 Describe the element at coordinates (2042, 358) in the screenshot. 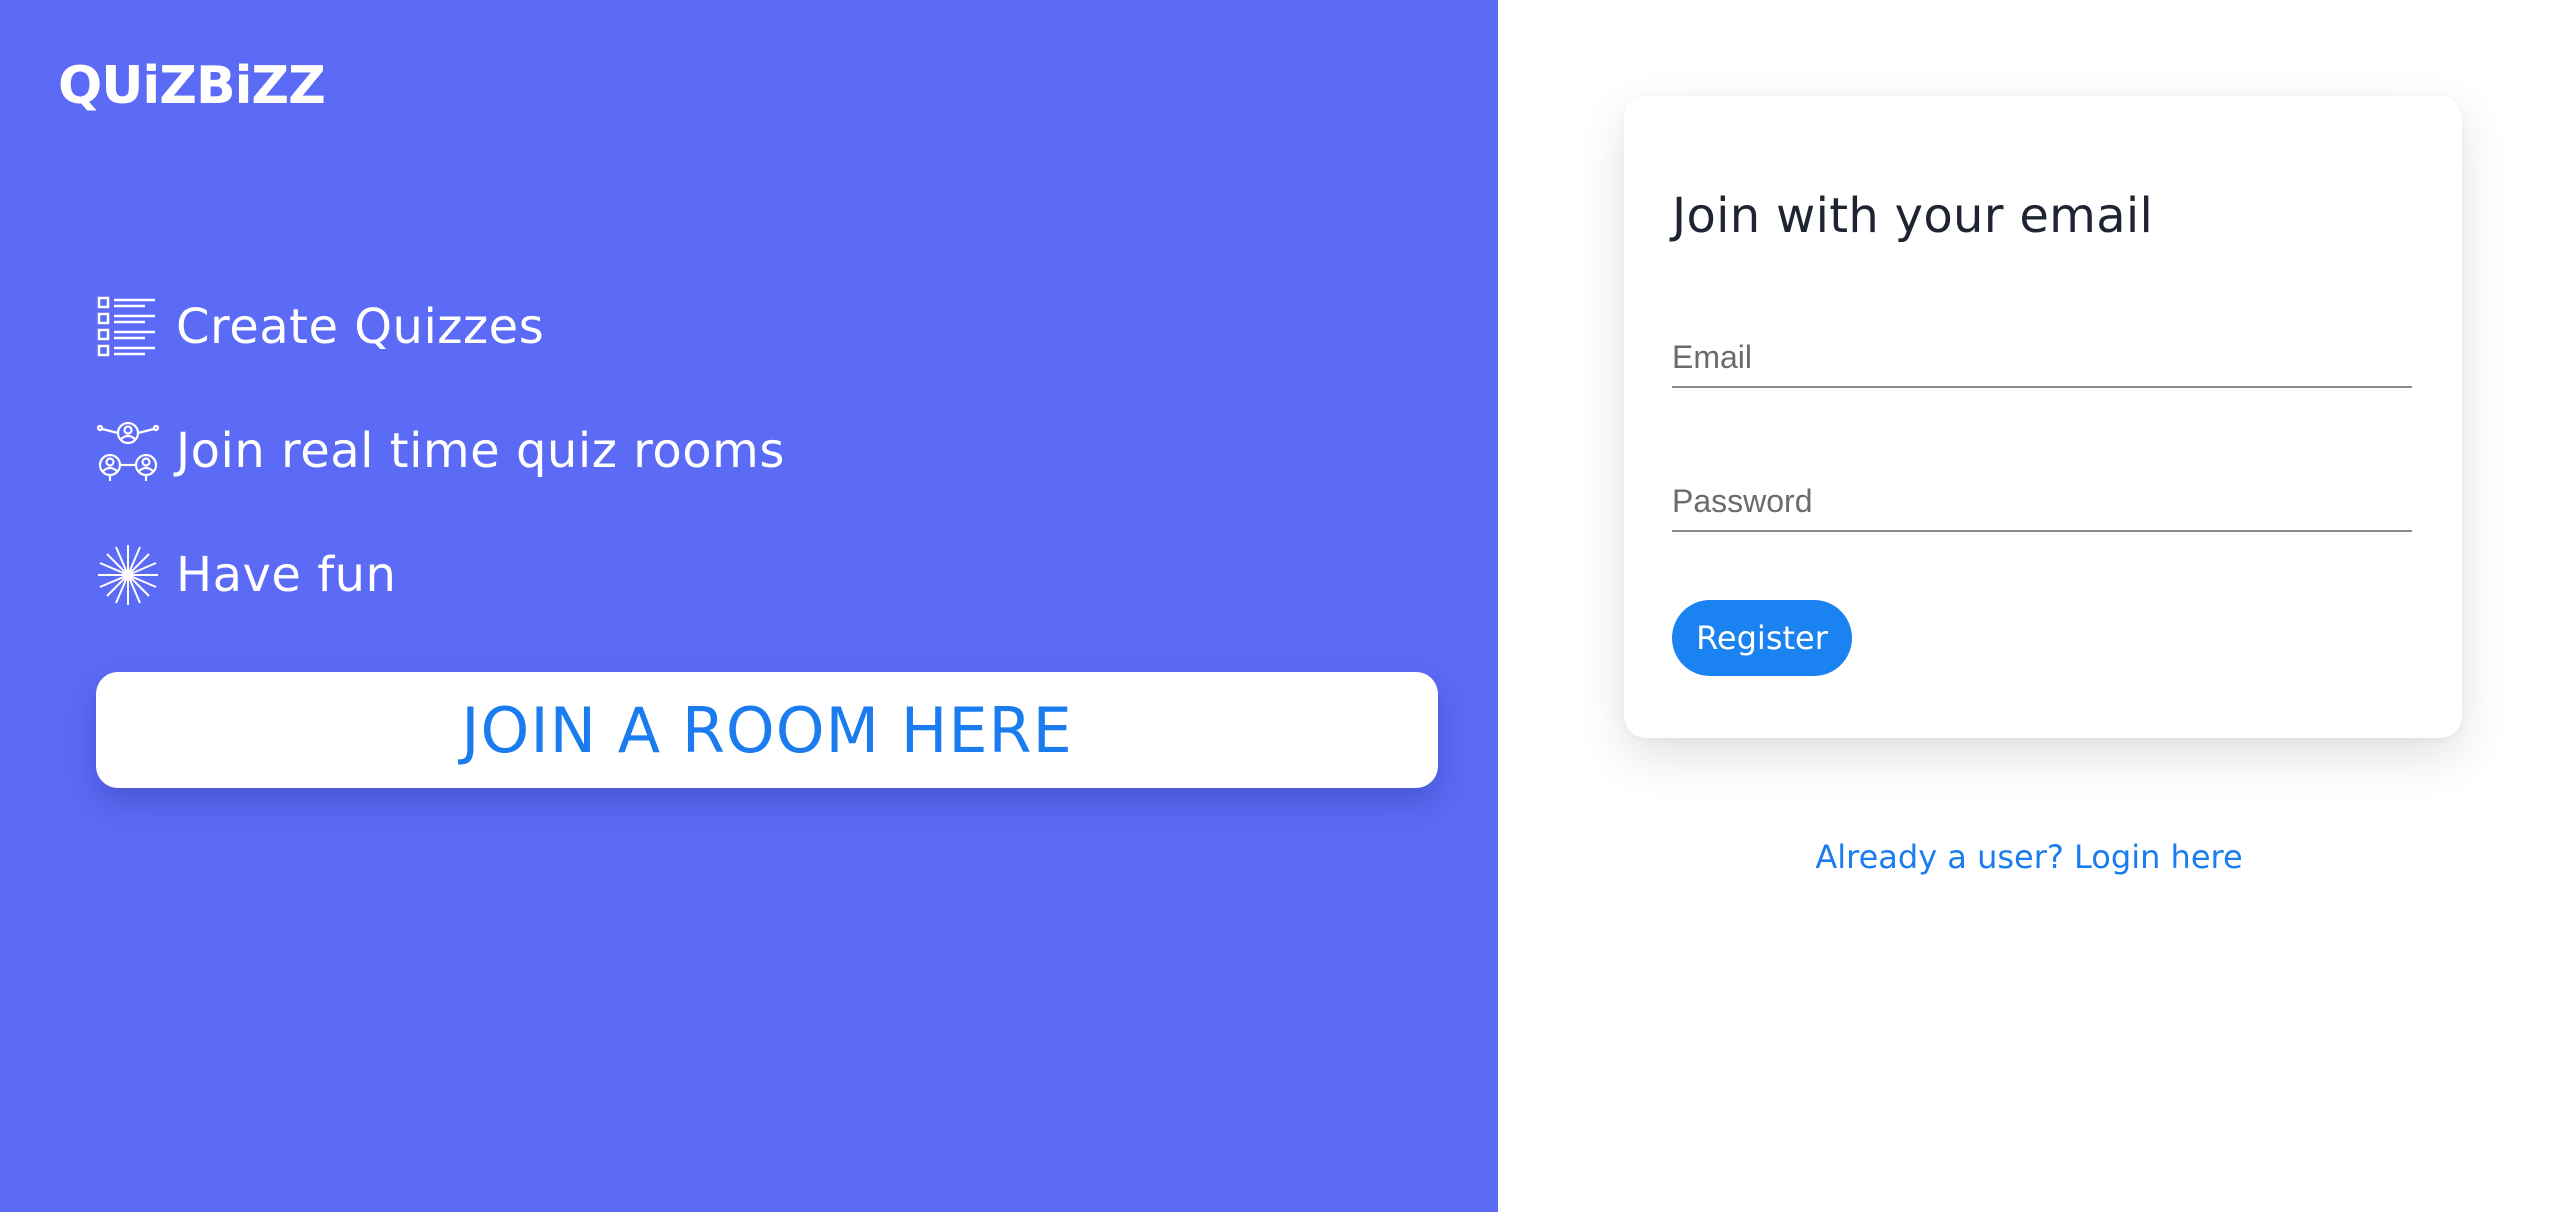

I see `email-field` at that location.